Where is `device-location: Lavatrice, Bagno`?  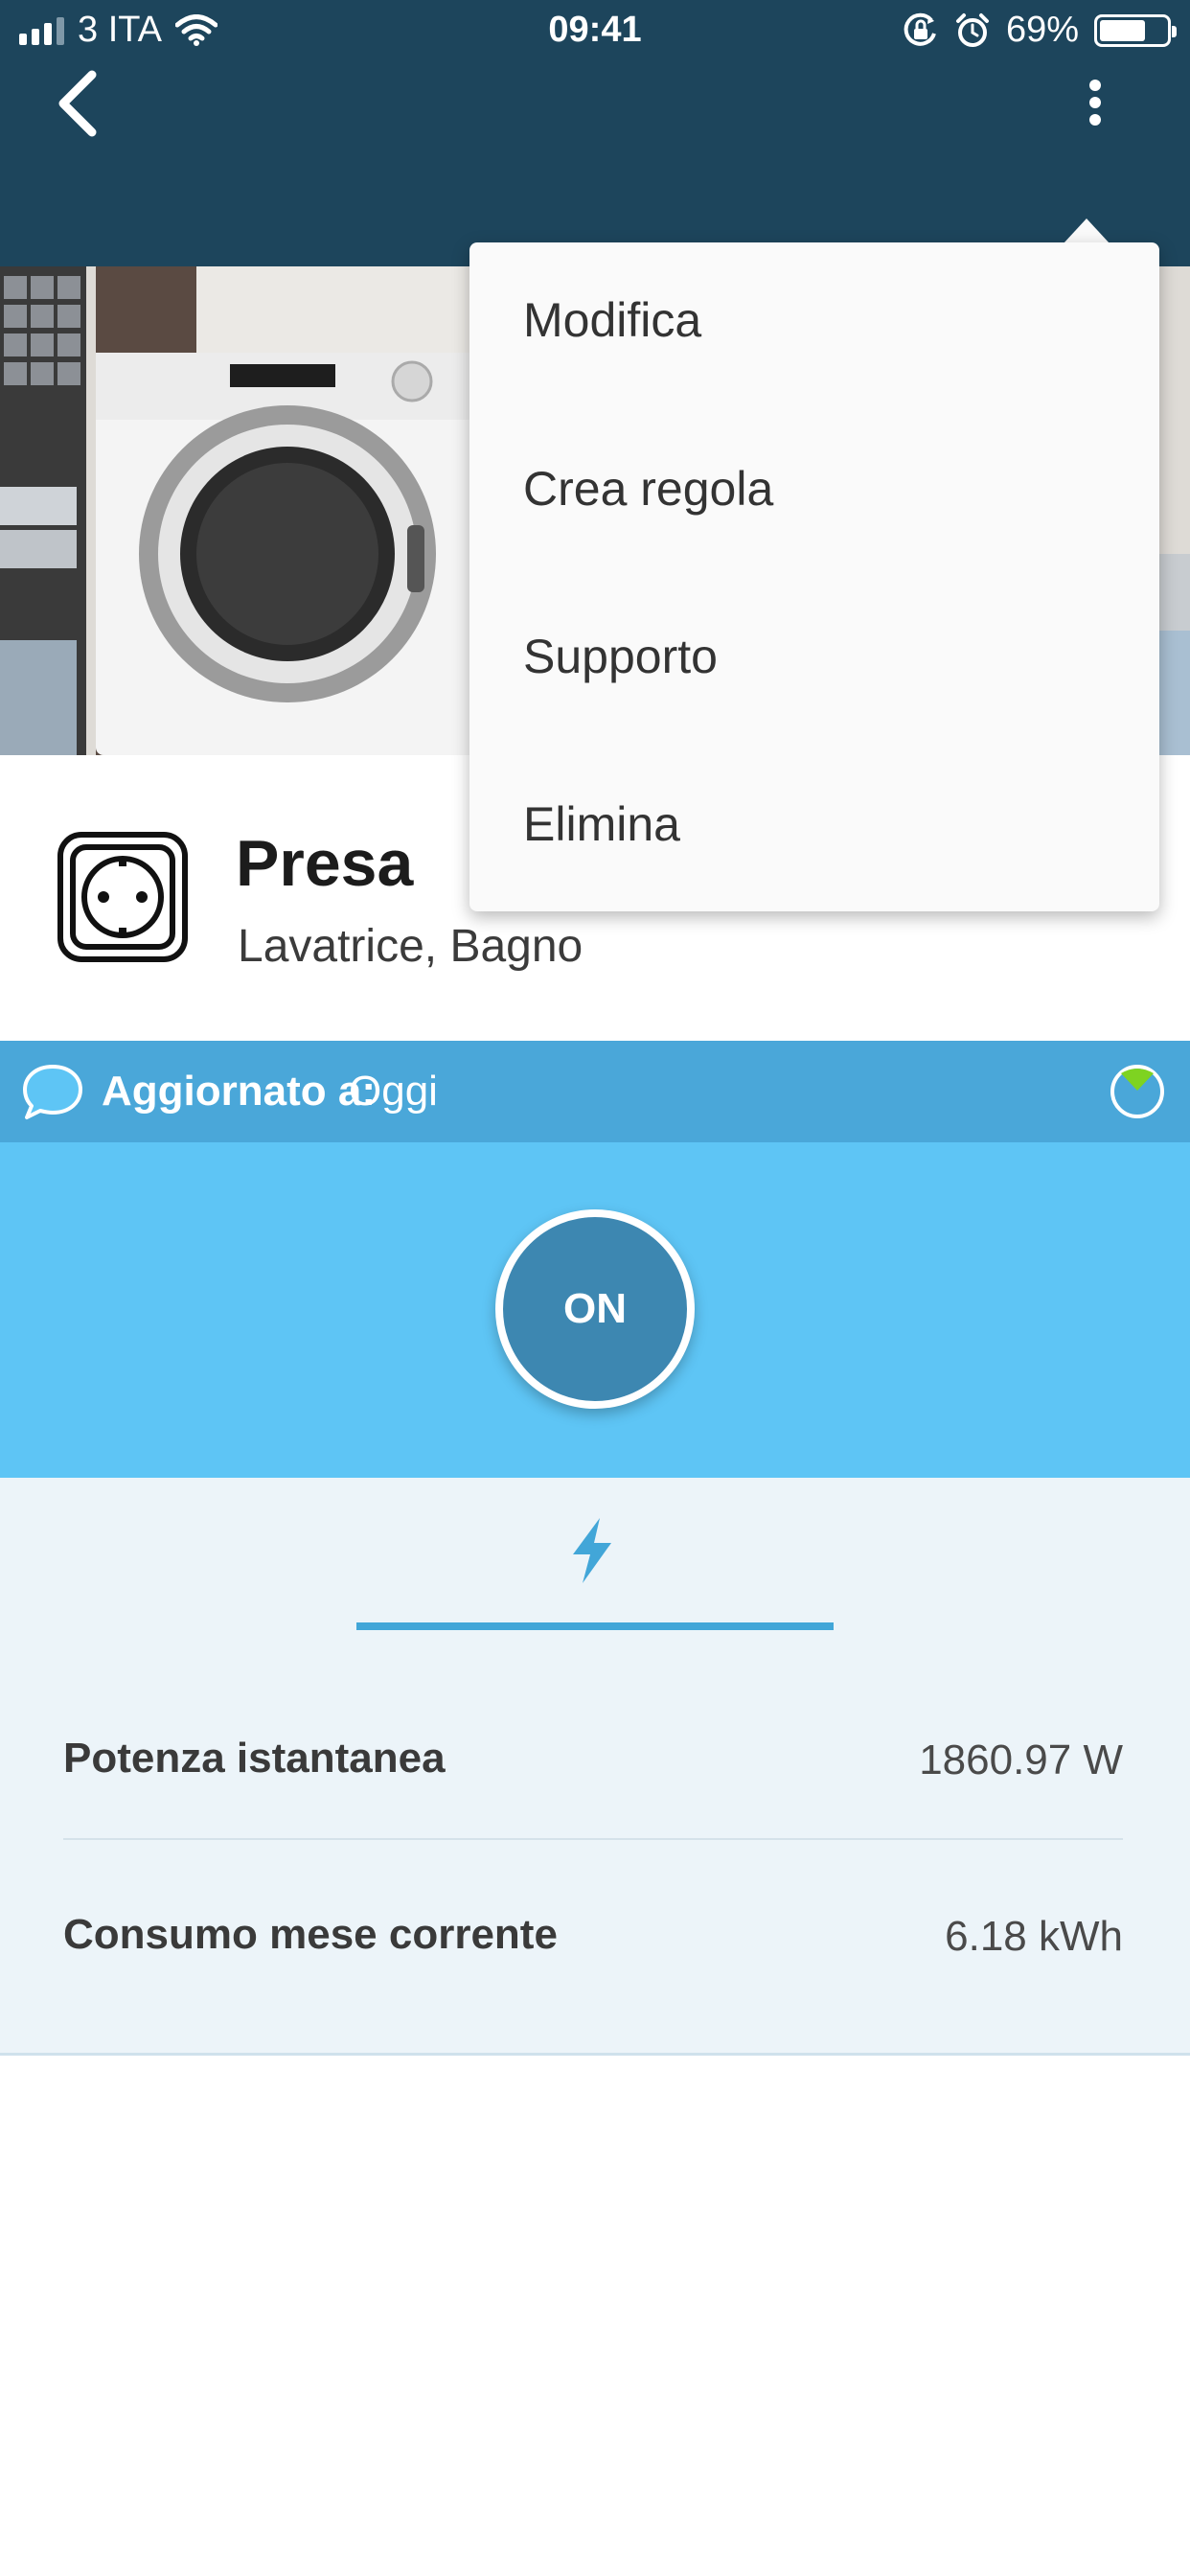 device-location: Lavatrice, Bagno is located at coordinates (411, 946).